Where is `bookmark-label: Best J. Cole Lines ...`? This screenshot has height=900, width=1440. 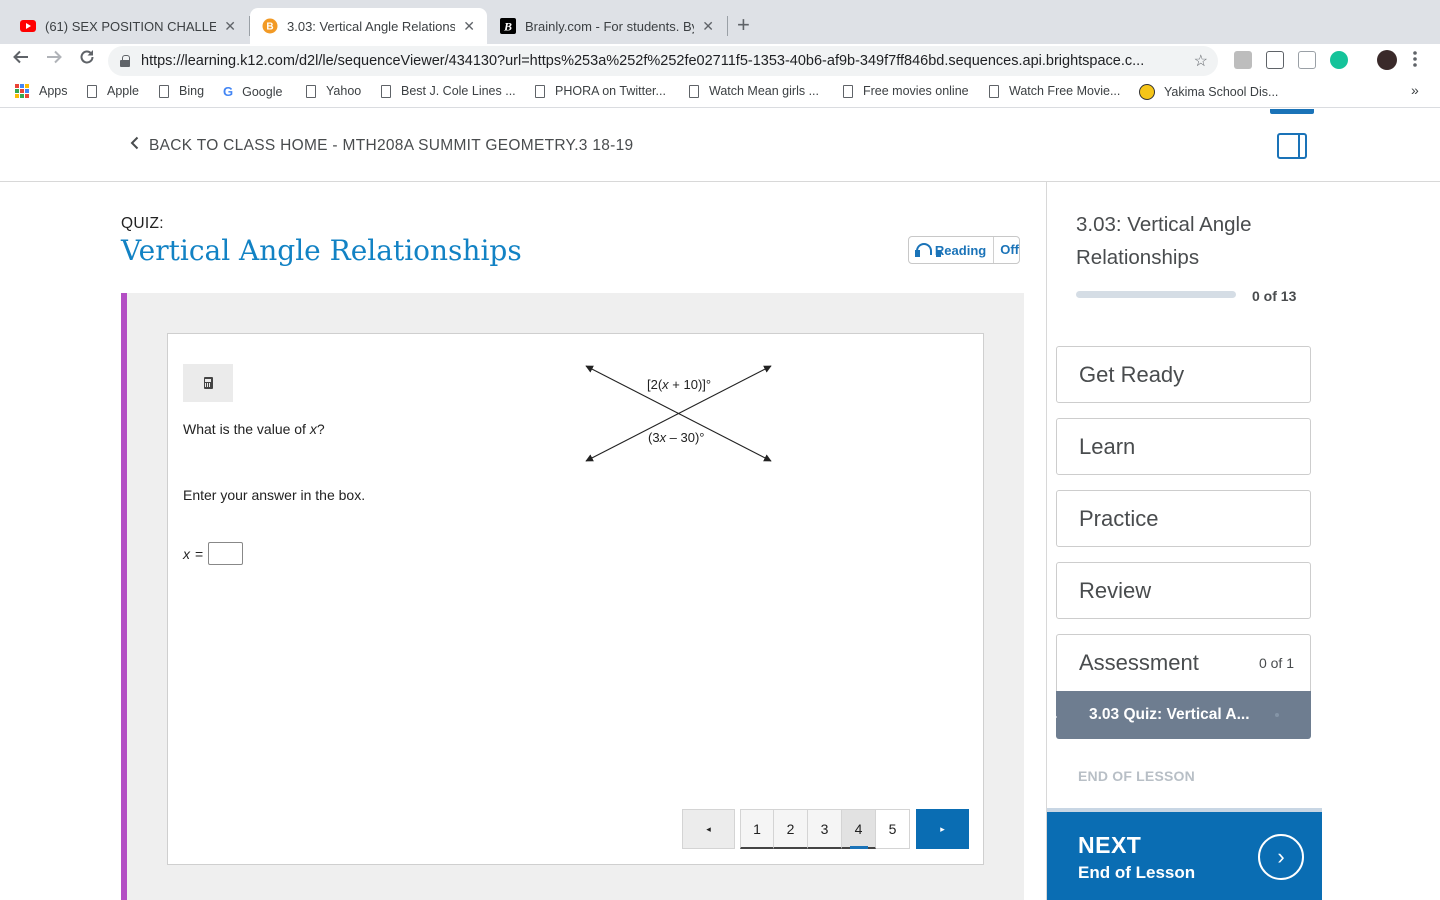 bookmark-label: Best J. Cole Lines ... is located at coordinates (458, 91).